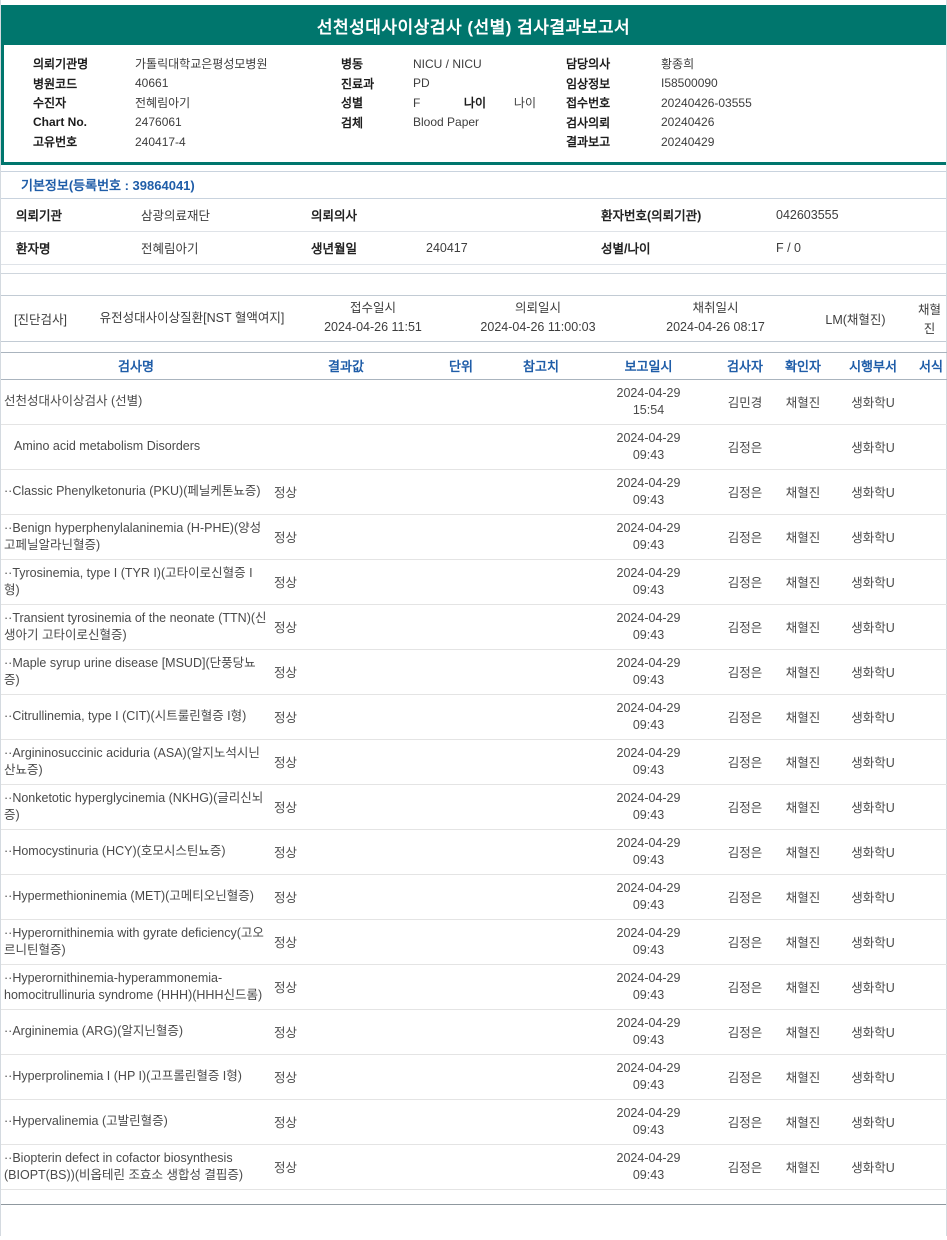  Describe the element at coordinates (447, 63) in the screenshot. I see `field-value: NICU / NICU` at that location.